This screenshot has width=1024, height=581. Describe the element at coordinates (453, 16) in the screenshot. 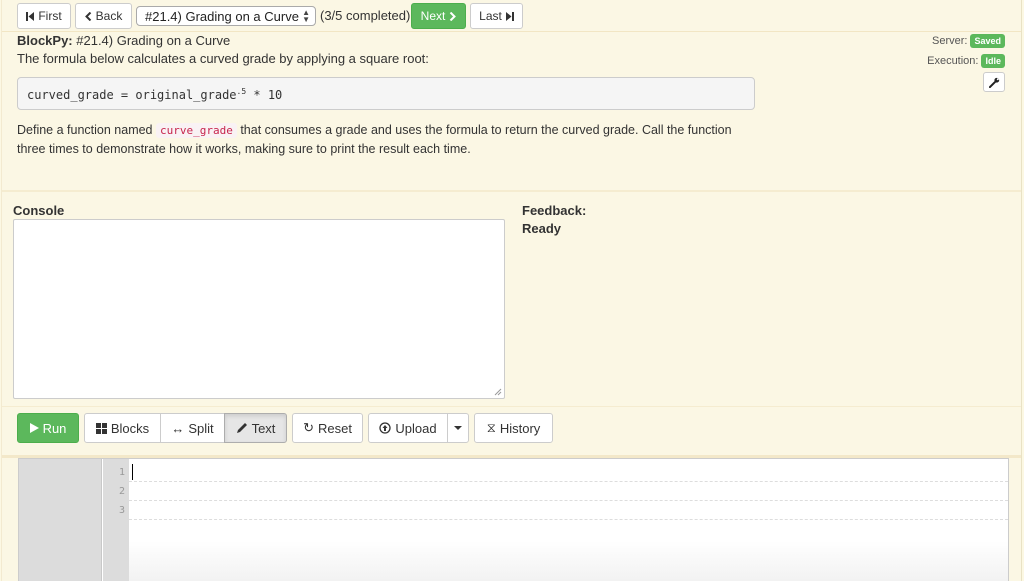

I see `chevron-right-icon` at that location.